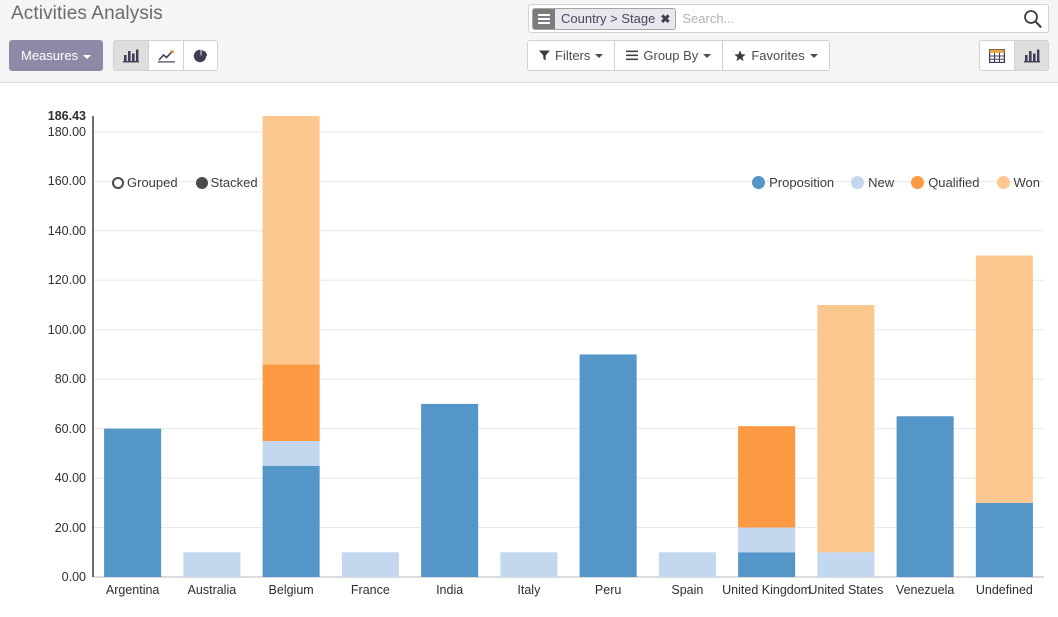 This screenshot has height=617, width=1058. I want to click on search-input, so click(849, 18).